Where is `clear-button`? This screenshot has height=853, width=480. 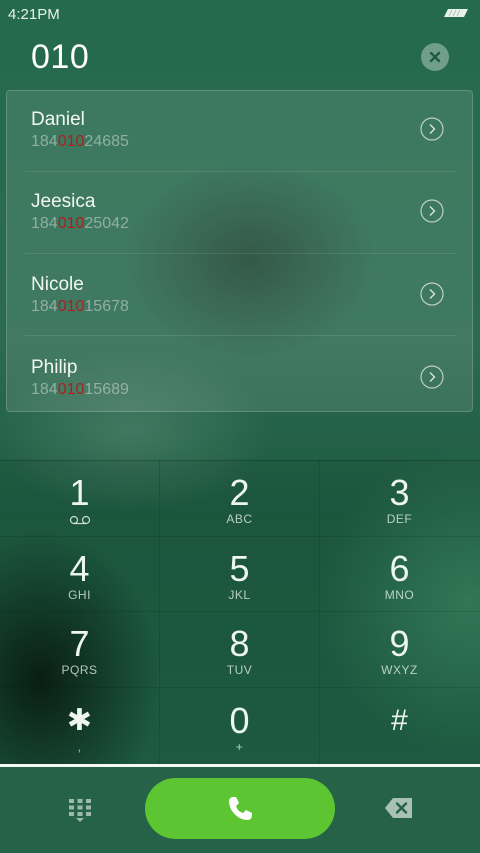 clear-button is located at coordinates (435, 57).